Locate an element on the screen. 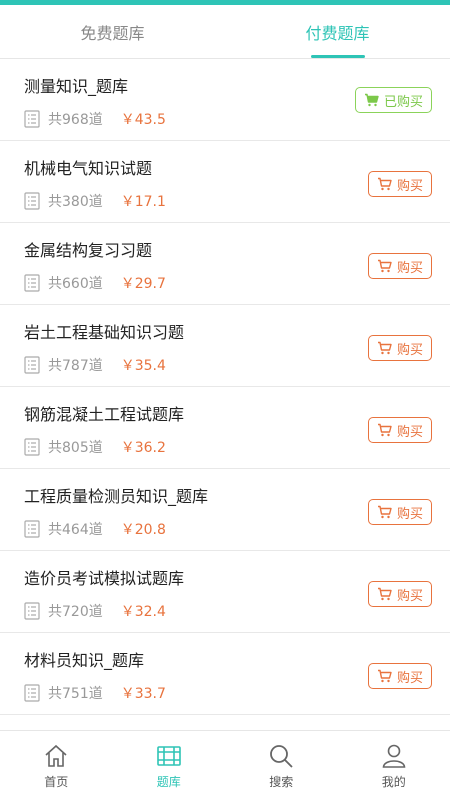 The height and width of the screenshot is (800, 450). item-price: ￥33.7 is located at coordinates (143, 694).